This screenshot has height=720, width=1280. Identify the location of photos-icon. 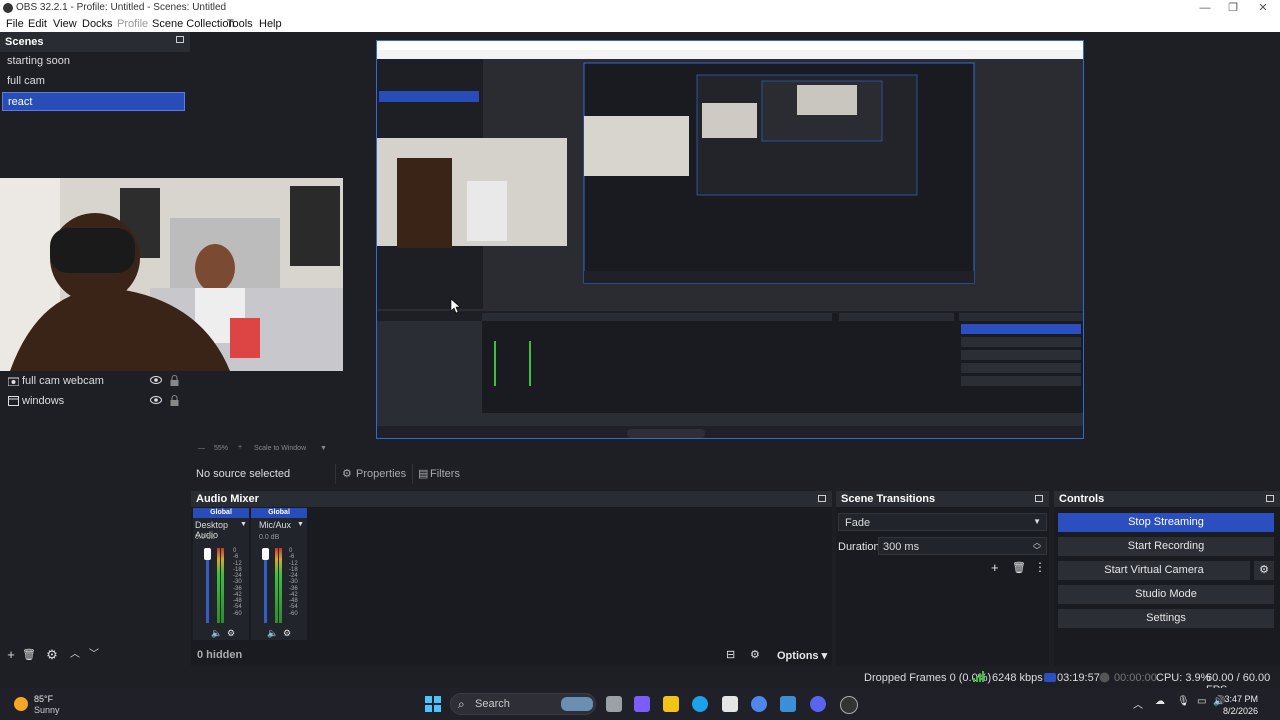
(788, 704).